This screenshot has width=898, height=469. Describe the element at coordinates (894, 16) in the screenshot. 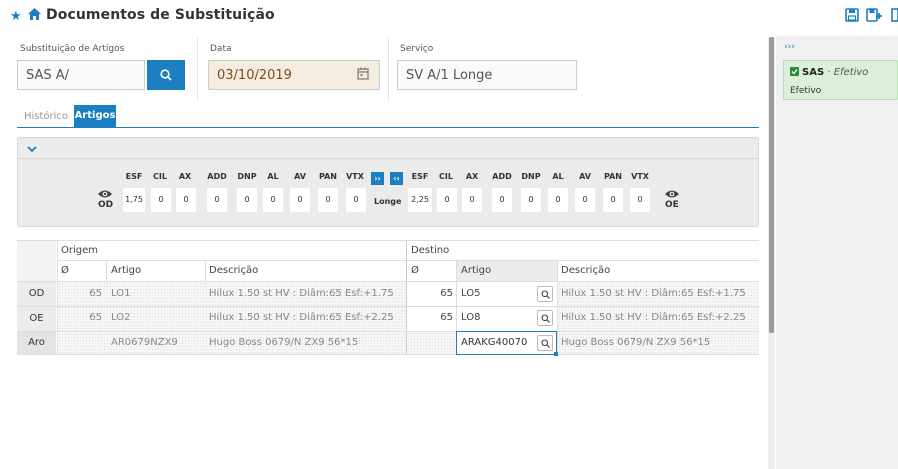

I see `more-icon` at that location.